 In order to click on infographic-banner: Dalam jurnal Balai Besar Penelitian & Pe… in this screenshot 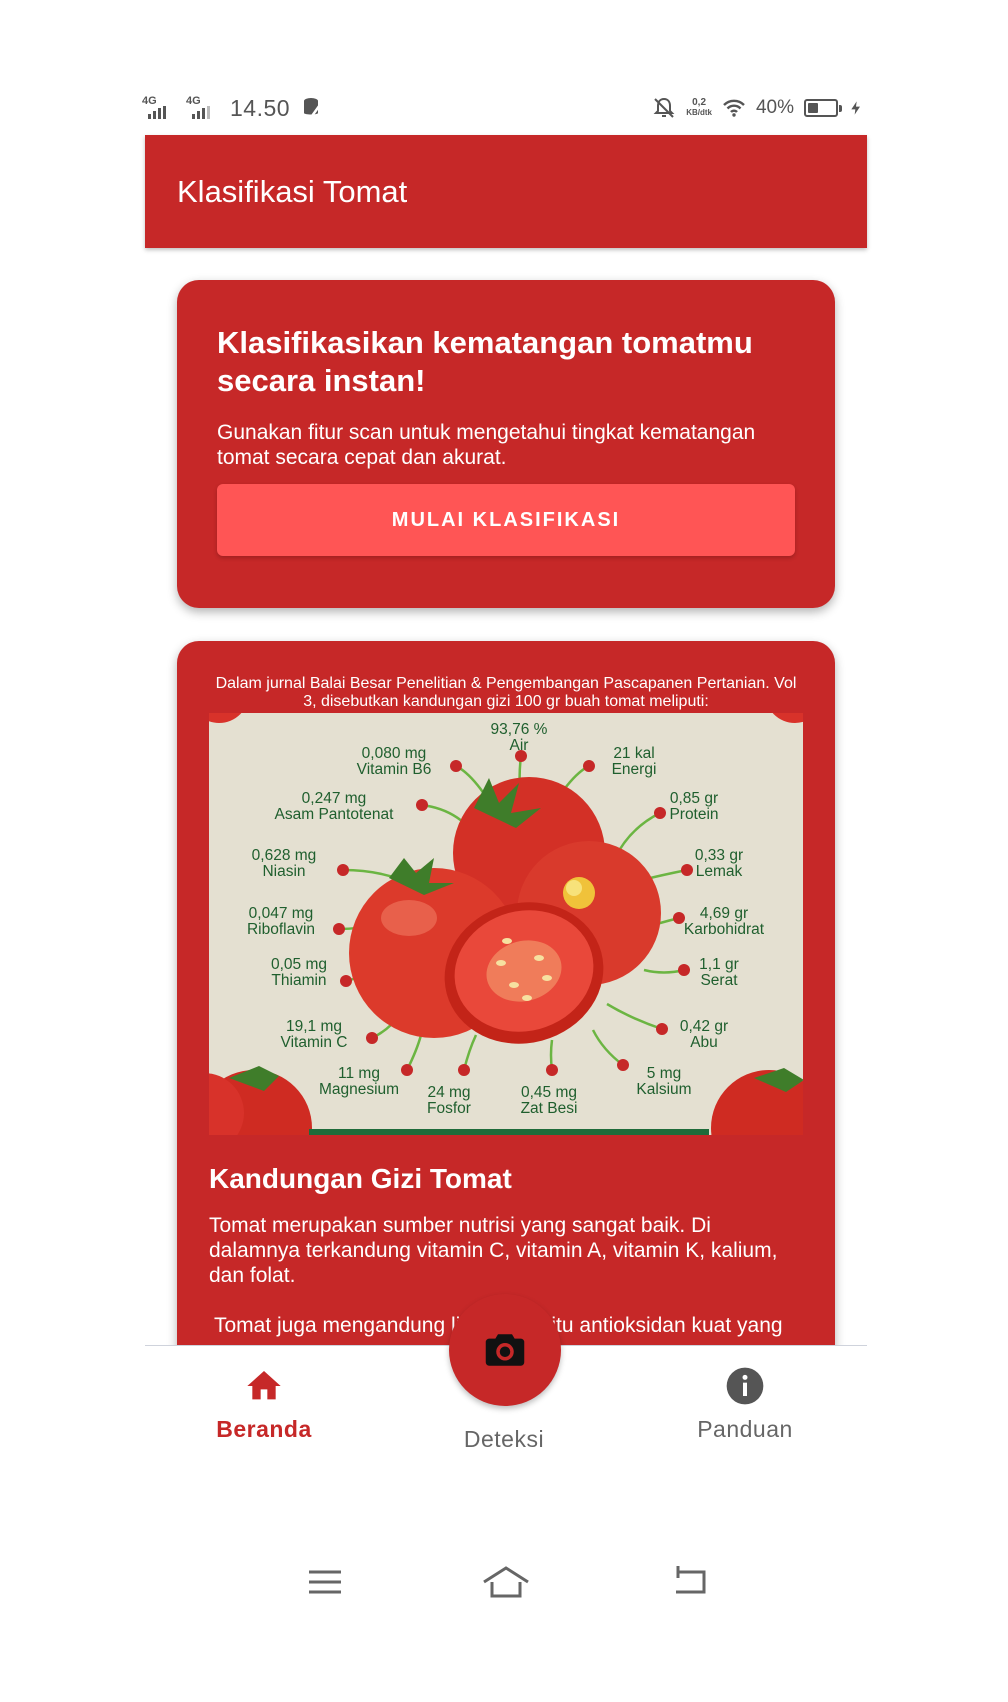, I will do `click(506, 693)`.